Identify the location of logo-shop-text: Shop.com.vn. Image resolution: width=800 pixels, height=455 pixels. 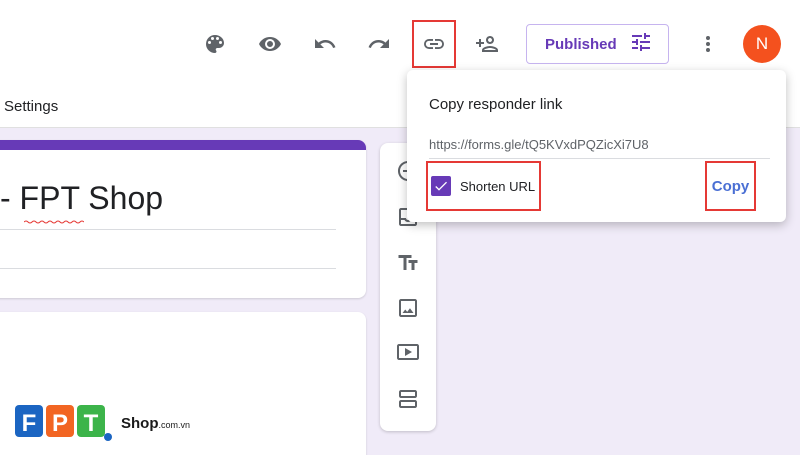
(155, 423).